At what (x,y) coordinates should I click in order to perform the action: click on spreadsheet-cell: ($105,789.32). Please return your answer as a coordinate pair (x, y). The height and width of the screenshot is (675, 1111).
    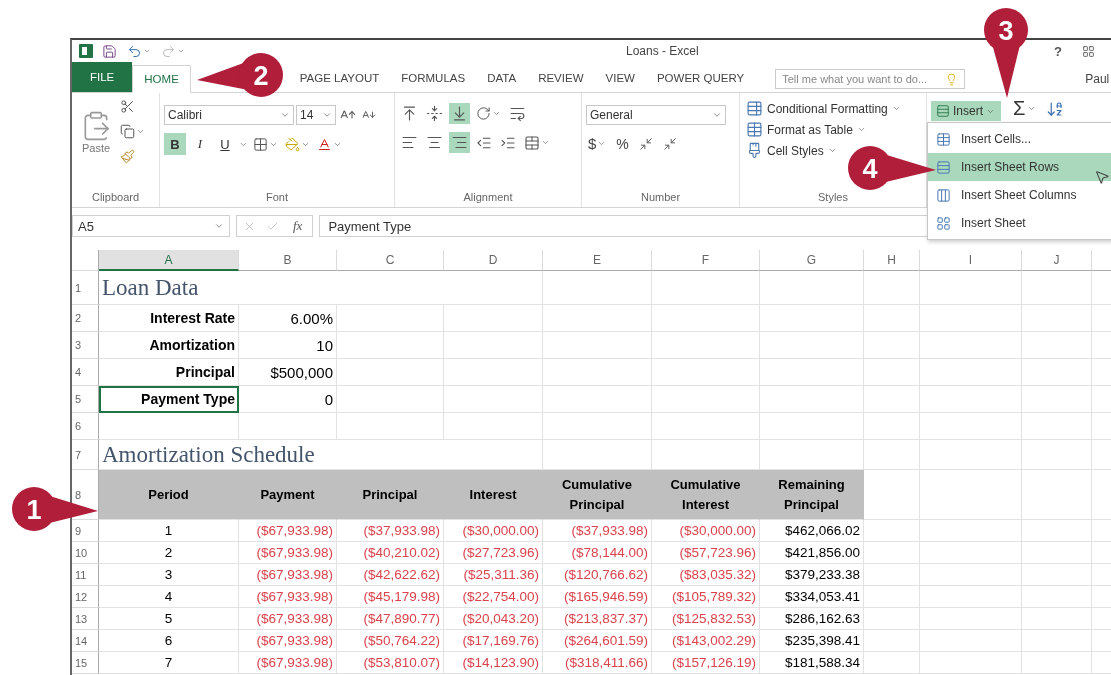
    Looking at the image, I should click on (706, 597).